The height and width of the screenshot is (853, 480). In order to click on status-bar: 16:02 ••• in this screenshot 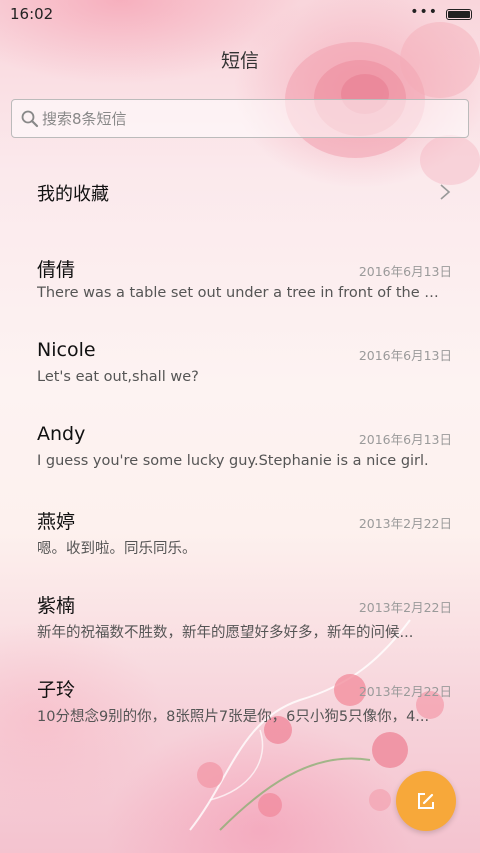, I will do `click(240, 15)`.